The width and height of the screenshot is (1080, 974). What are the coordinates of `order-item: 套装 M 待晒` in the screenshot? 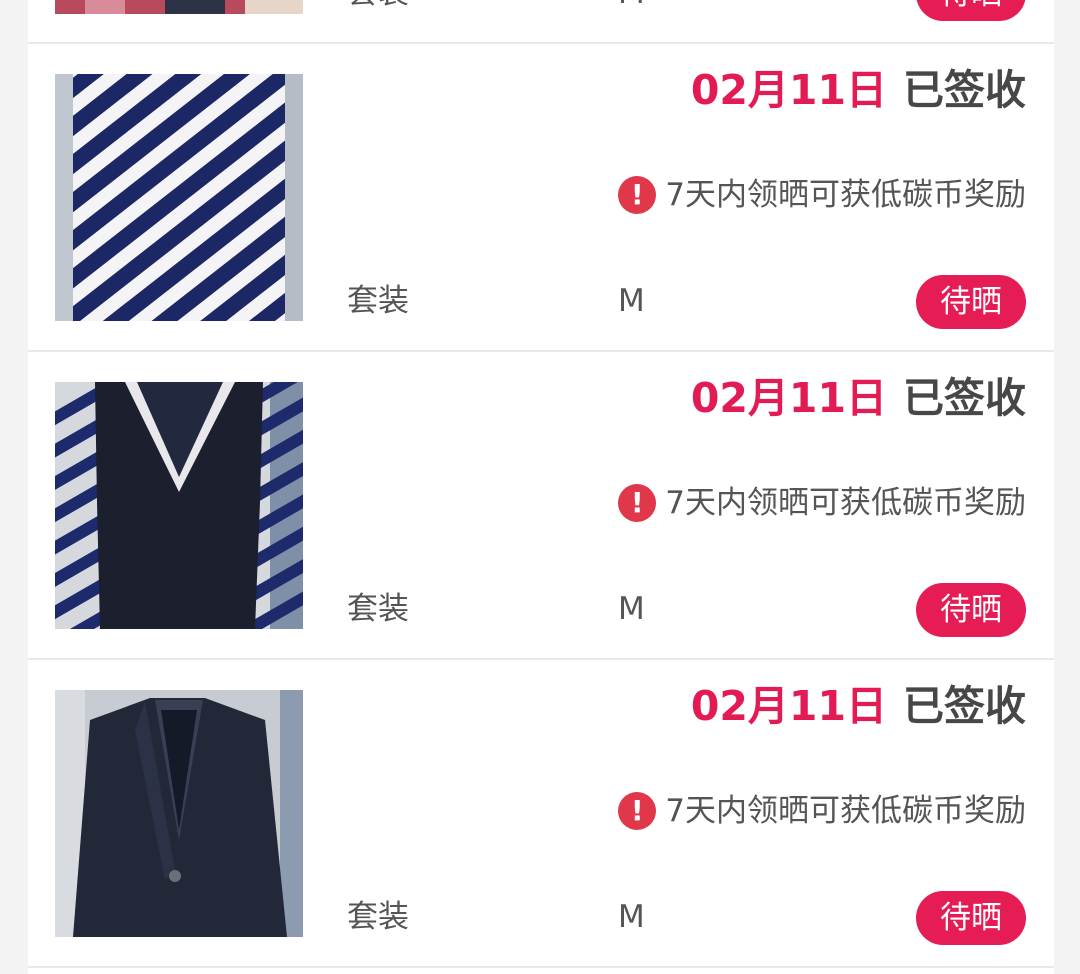 It's located at (541, 22).